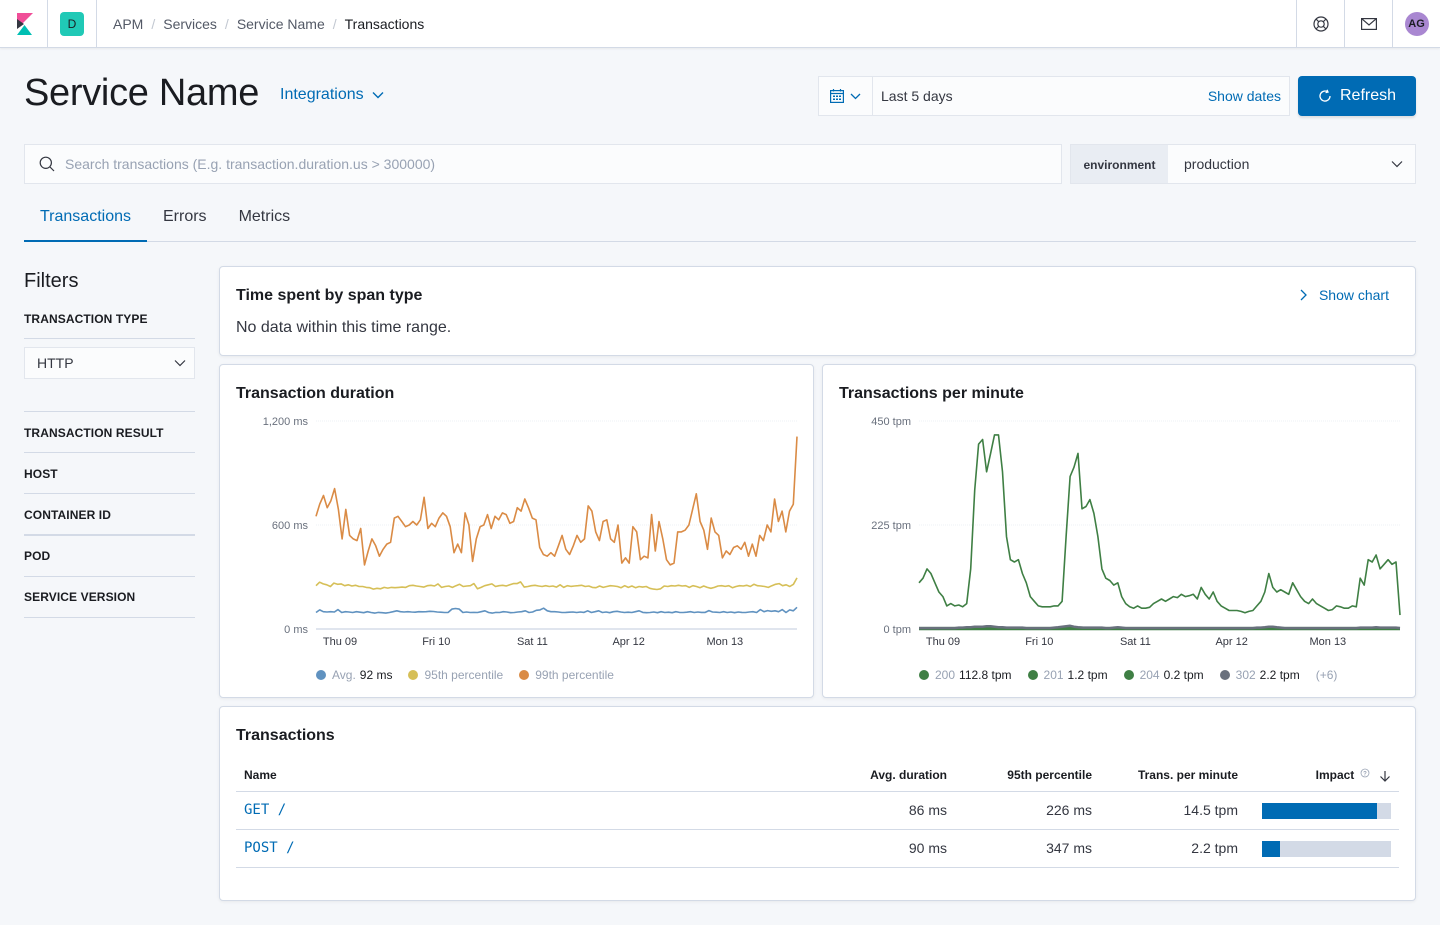  What do you see at coordinates (574, 675) in the screenshot?
I see `legend-label: 99th percentile` at bounding box center [574, 675].